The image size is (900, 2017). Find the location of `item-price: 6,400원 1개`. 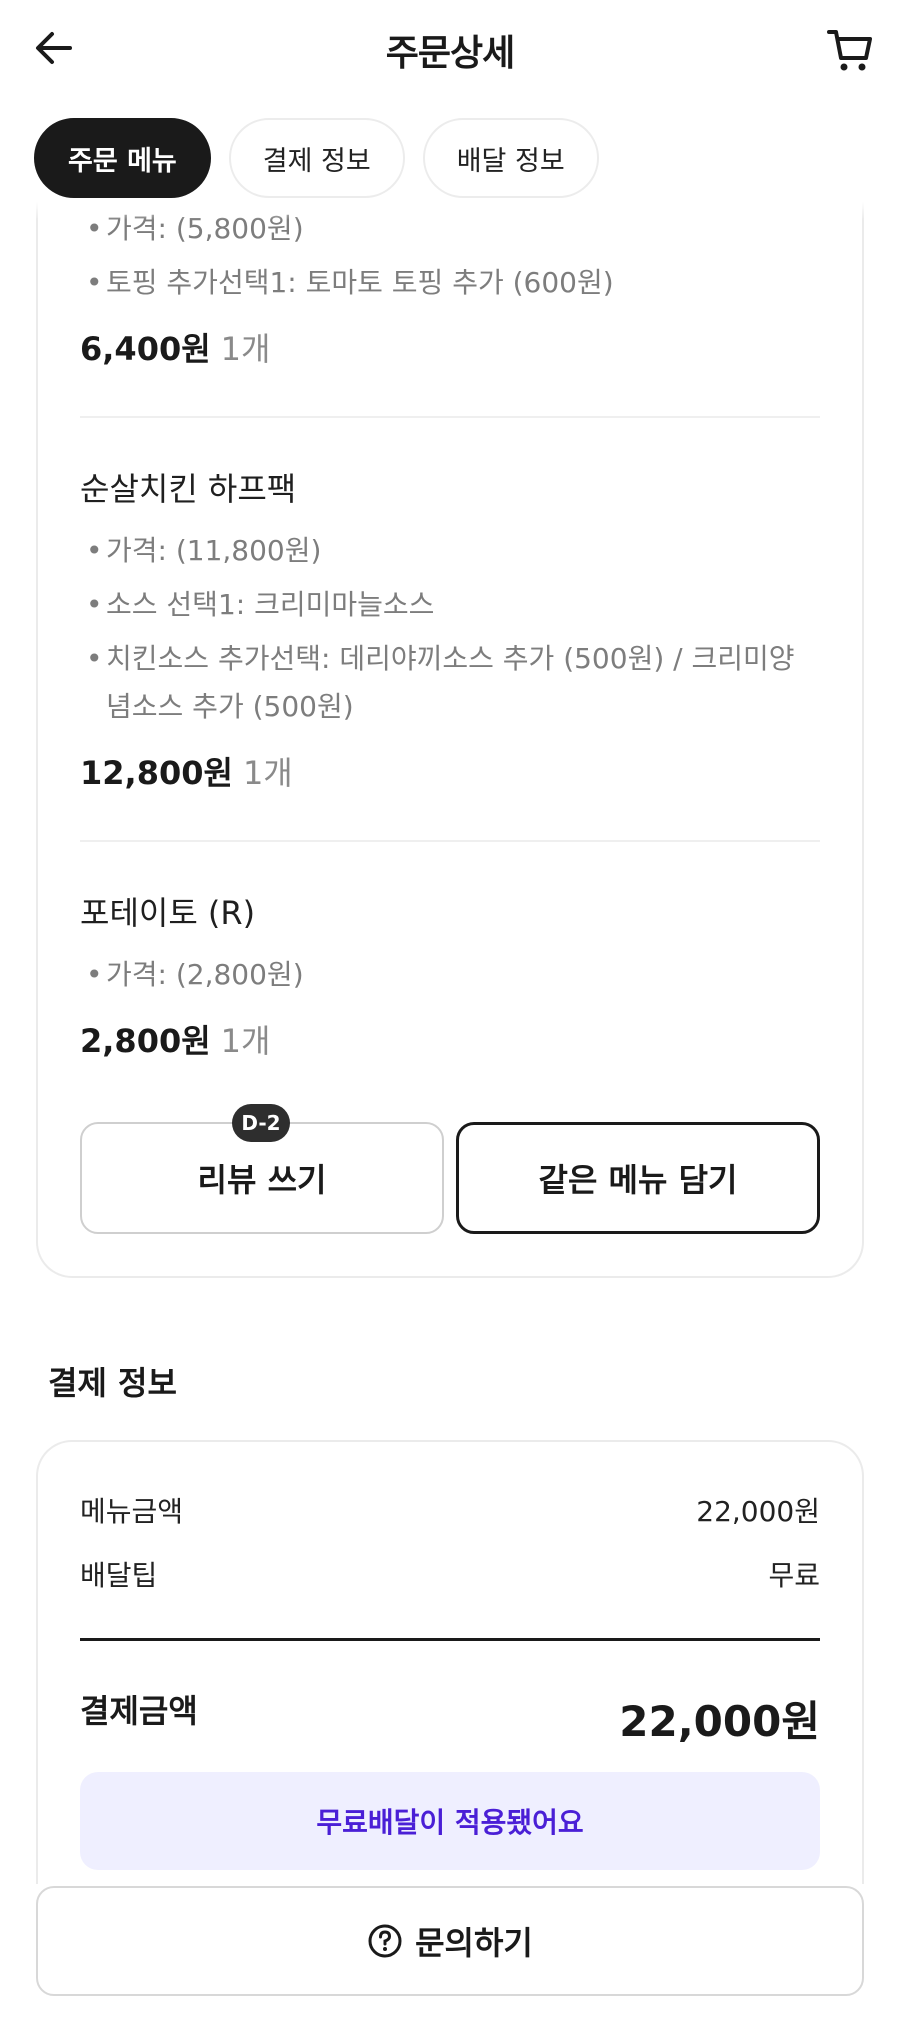

item-price: 6,400원 1개 is located at coordinates (175, 349).